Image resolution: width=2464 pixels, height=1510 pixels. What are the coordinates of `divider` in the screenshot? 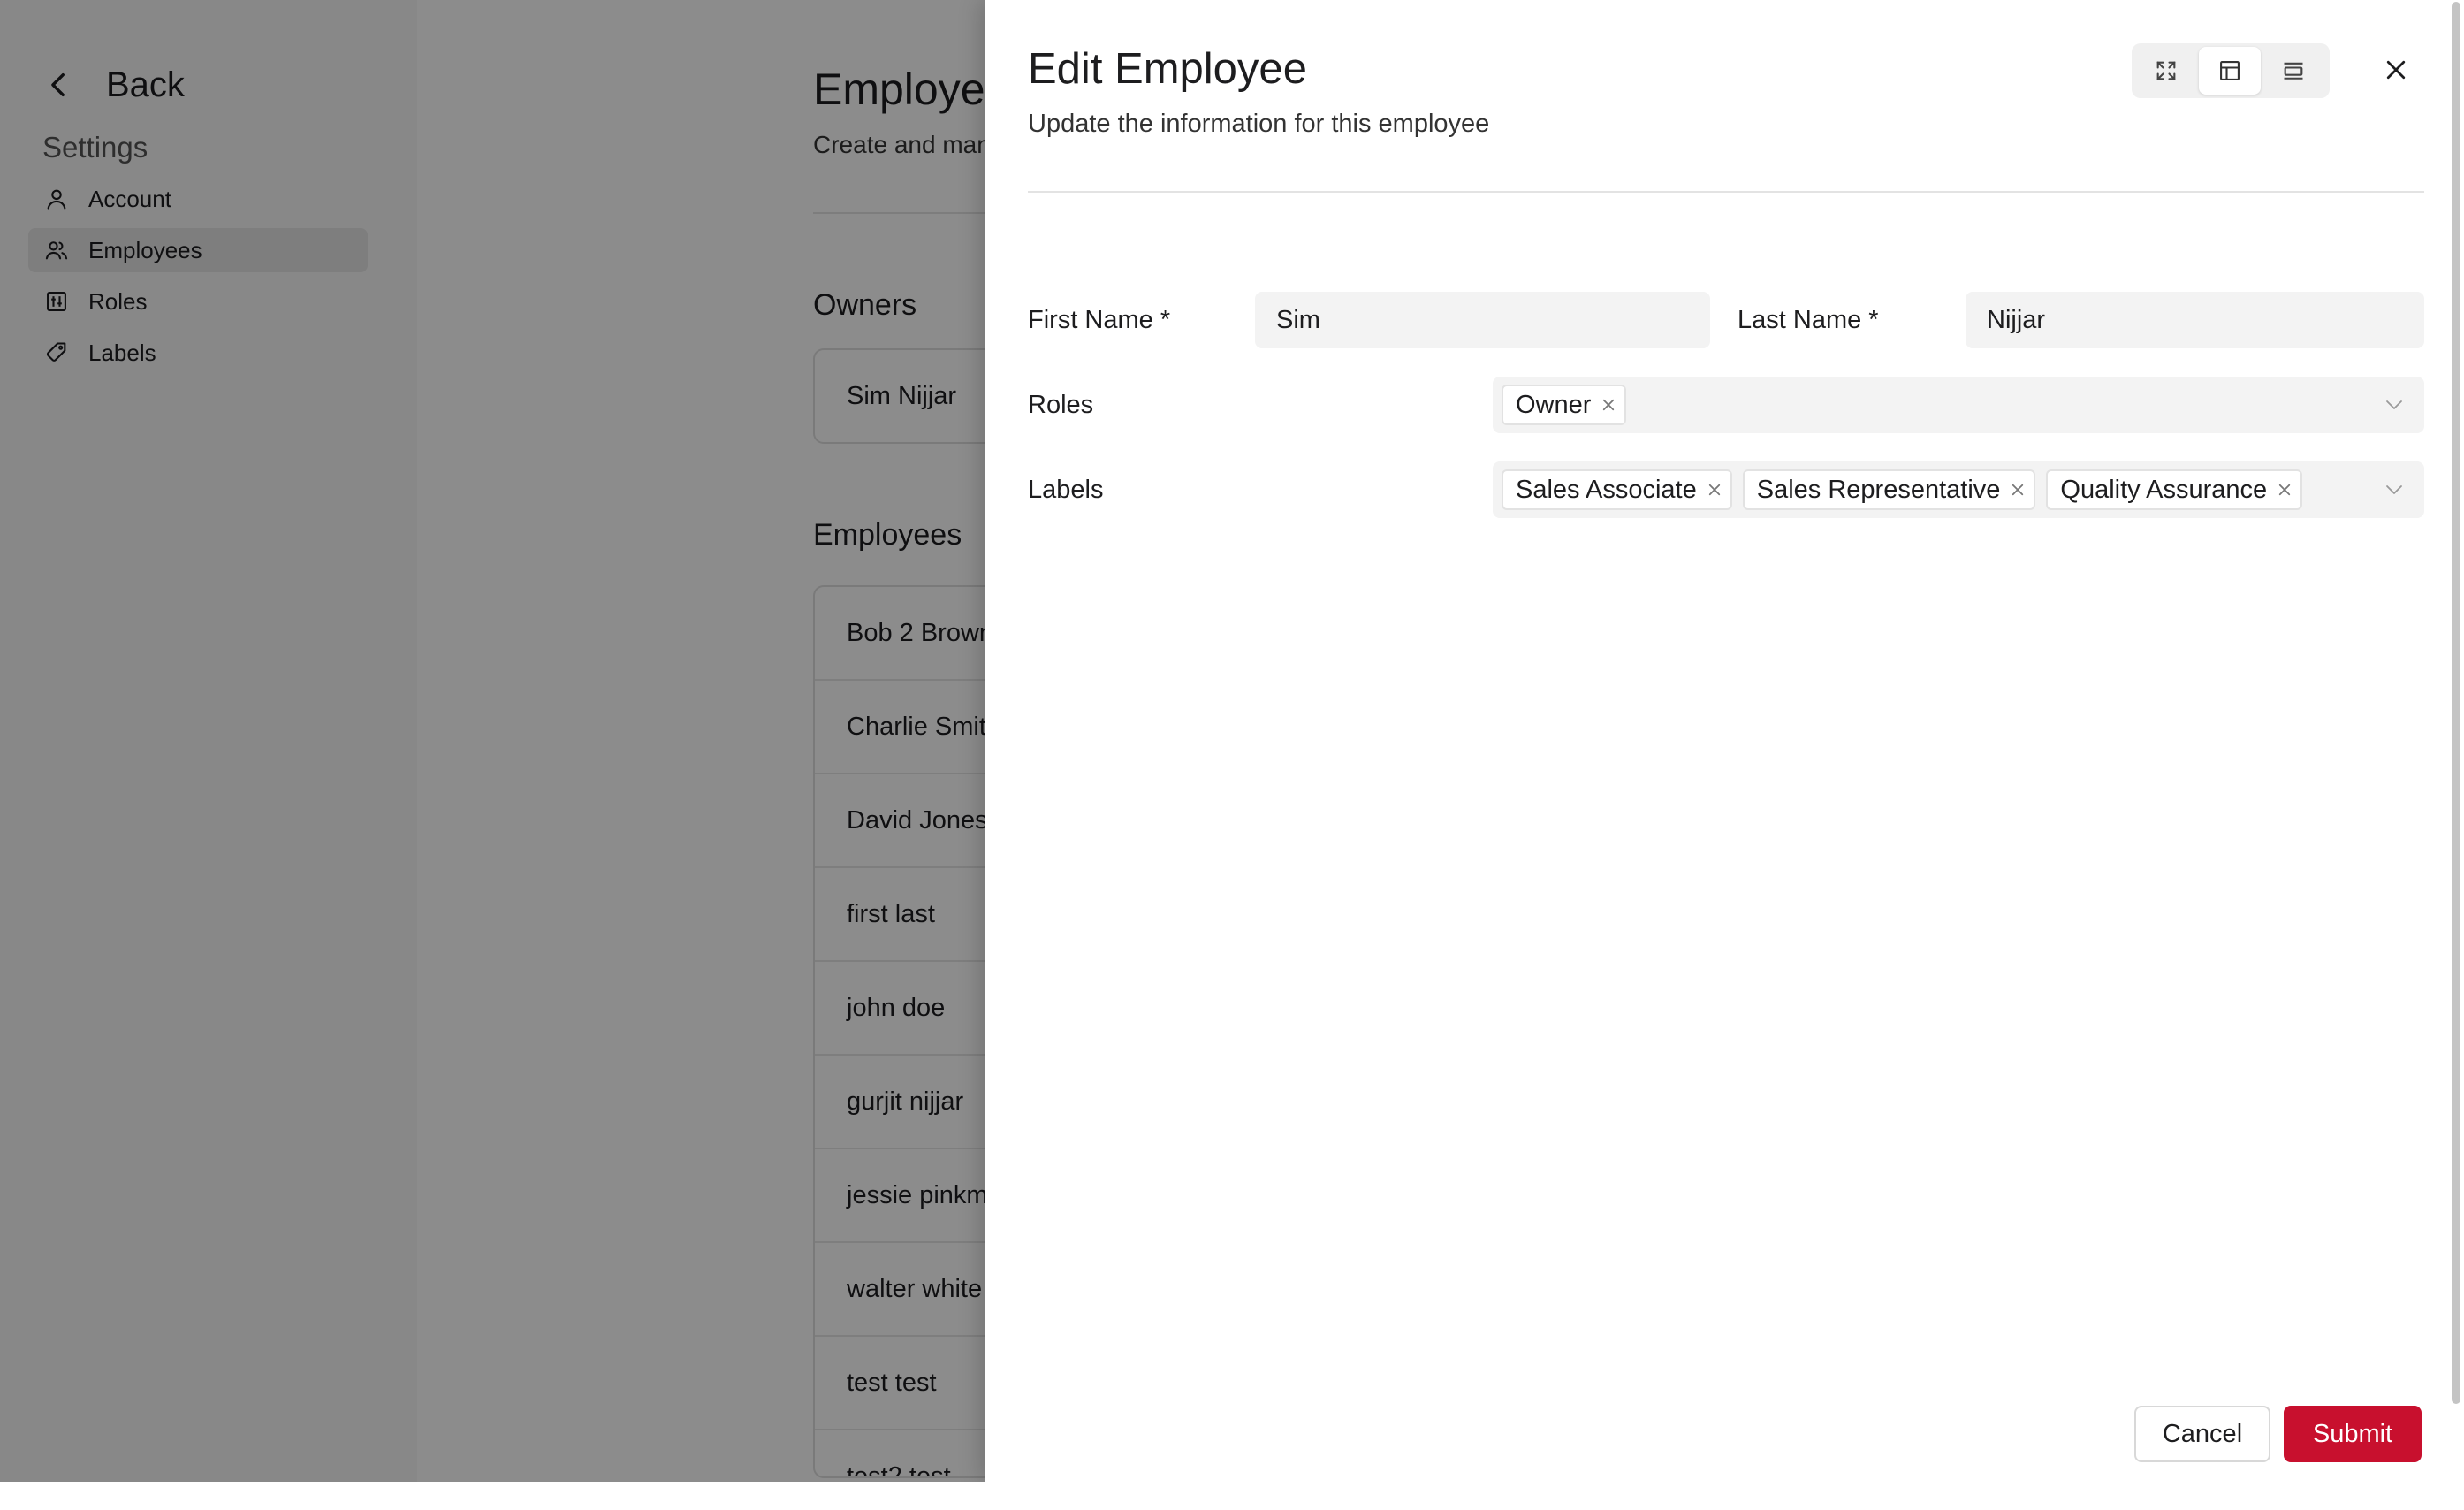 It's located at (1726, 192).